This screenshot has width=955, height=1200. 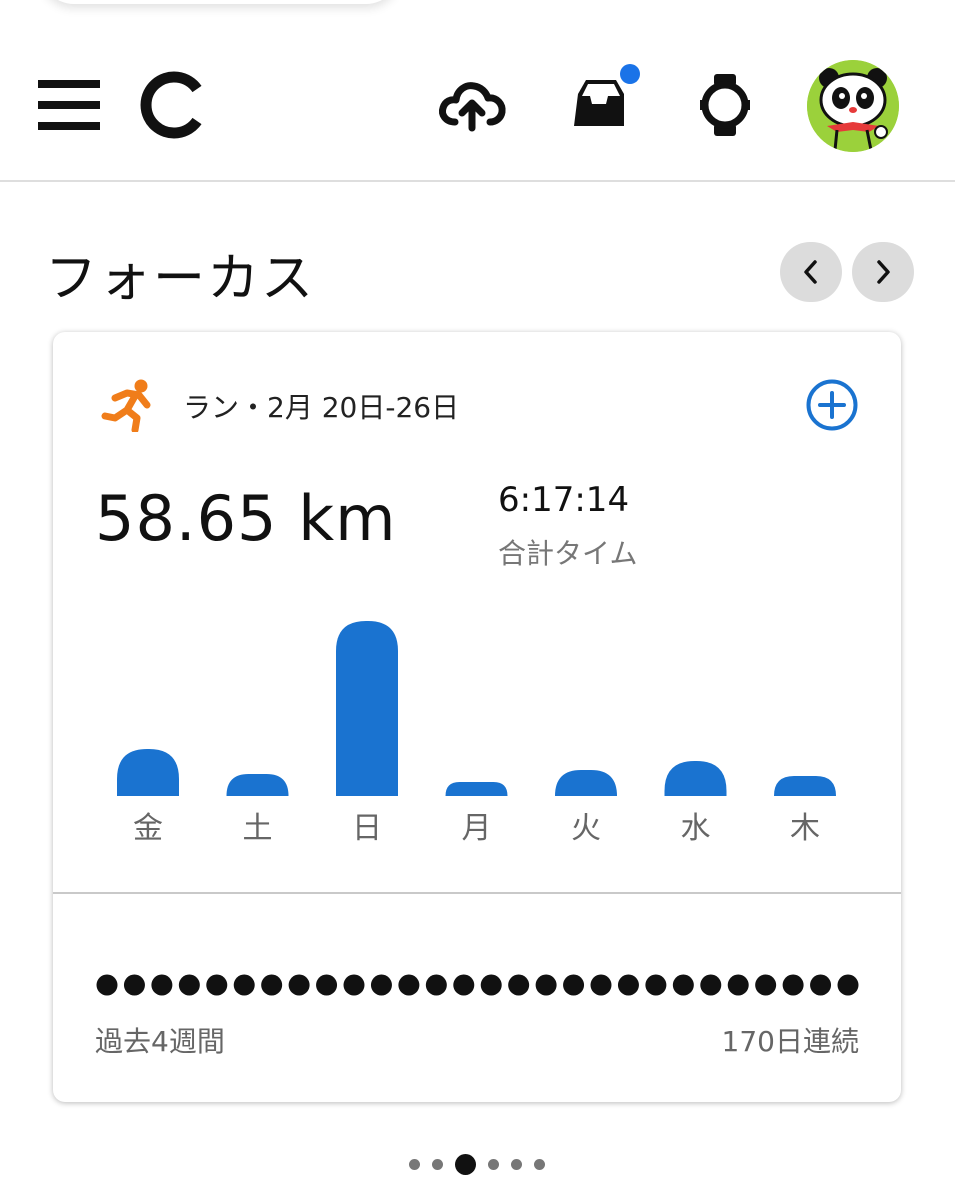 What do you see at coordinates (477, 985) in the screenshot?
I see `streak-dots` at bounding box center [477, 985].